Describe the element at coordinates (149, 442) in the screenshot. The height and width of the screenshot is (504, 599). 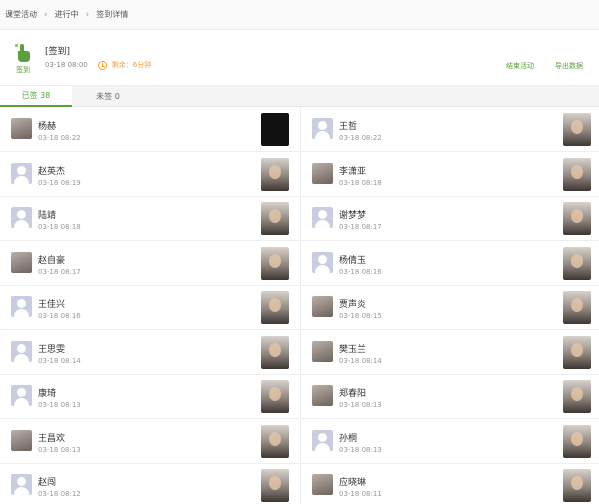
I see `checkin-record: 王昌欢 03-18 08:13` at that location.